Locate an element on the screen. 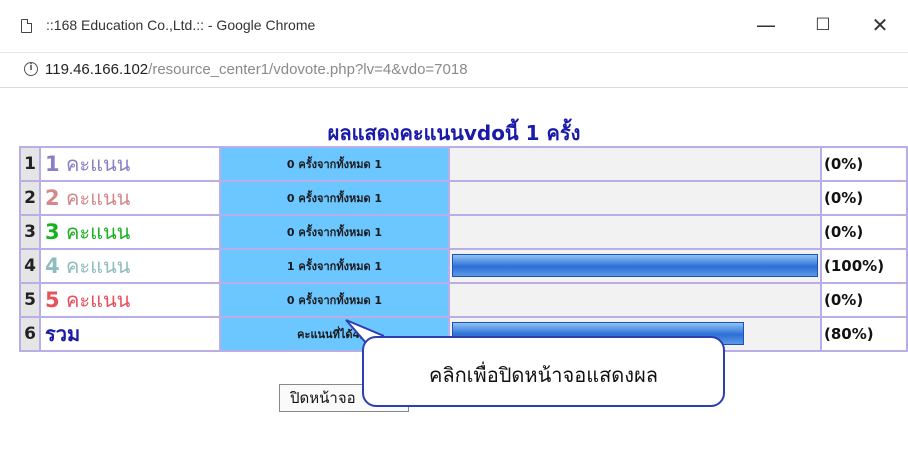 The width and height of the screenshot is (908, 457). row-bar-fill is located at coordinates (635, 265).